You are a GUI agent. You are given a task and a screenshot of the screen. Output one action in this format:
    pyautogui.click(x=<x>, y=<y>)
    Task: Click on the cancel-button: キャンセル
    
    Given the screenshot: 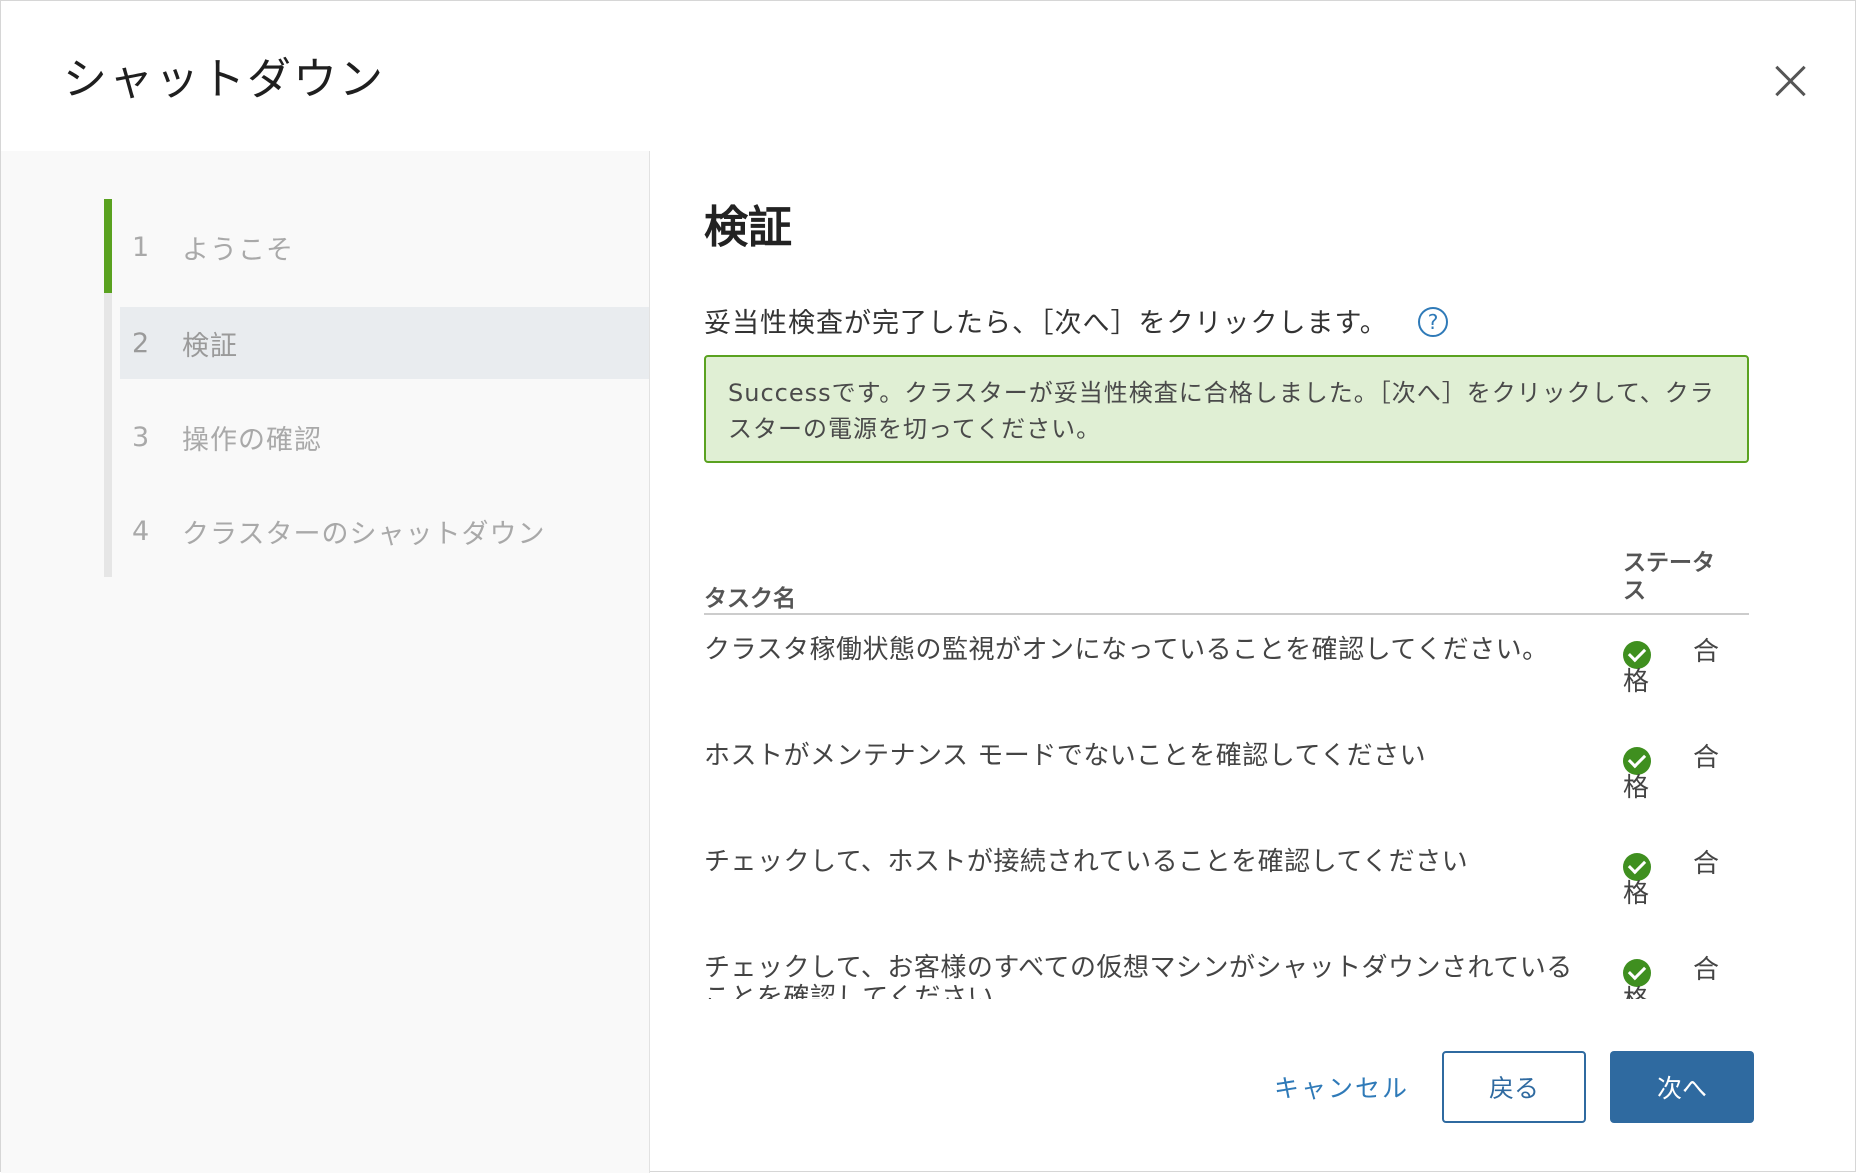 What is the action you would take?
    pyautogui.click(x=1341, y=1087)
    